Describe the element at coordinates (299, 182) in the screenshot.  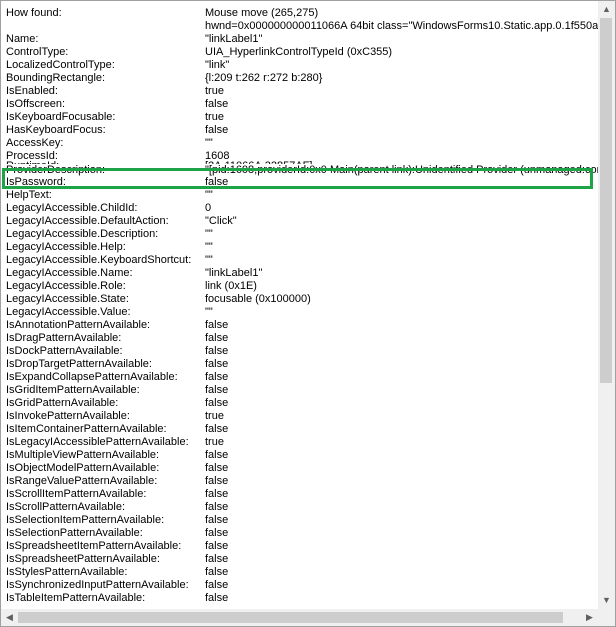
I see `property-row: IsPassword: false` at that location.